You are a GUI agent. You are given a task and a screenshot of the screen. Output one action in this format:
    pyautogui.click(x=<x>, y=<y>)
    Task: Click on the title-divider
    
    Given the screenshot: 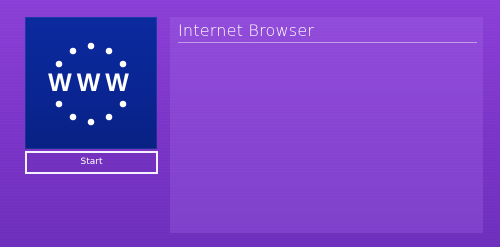 What is the action you would take?
    pyautogui.click(x=327, y=42)
    